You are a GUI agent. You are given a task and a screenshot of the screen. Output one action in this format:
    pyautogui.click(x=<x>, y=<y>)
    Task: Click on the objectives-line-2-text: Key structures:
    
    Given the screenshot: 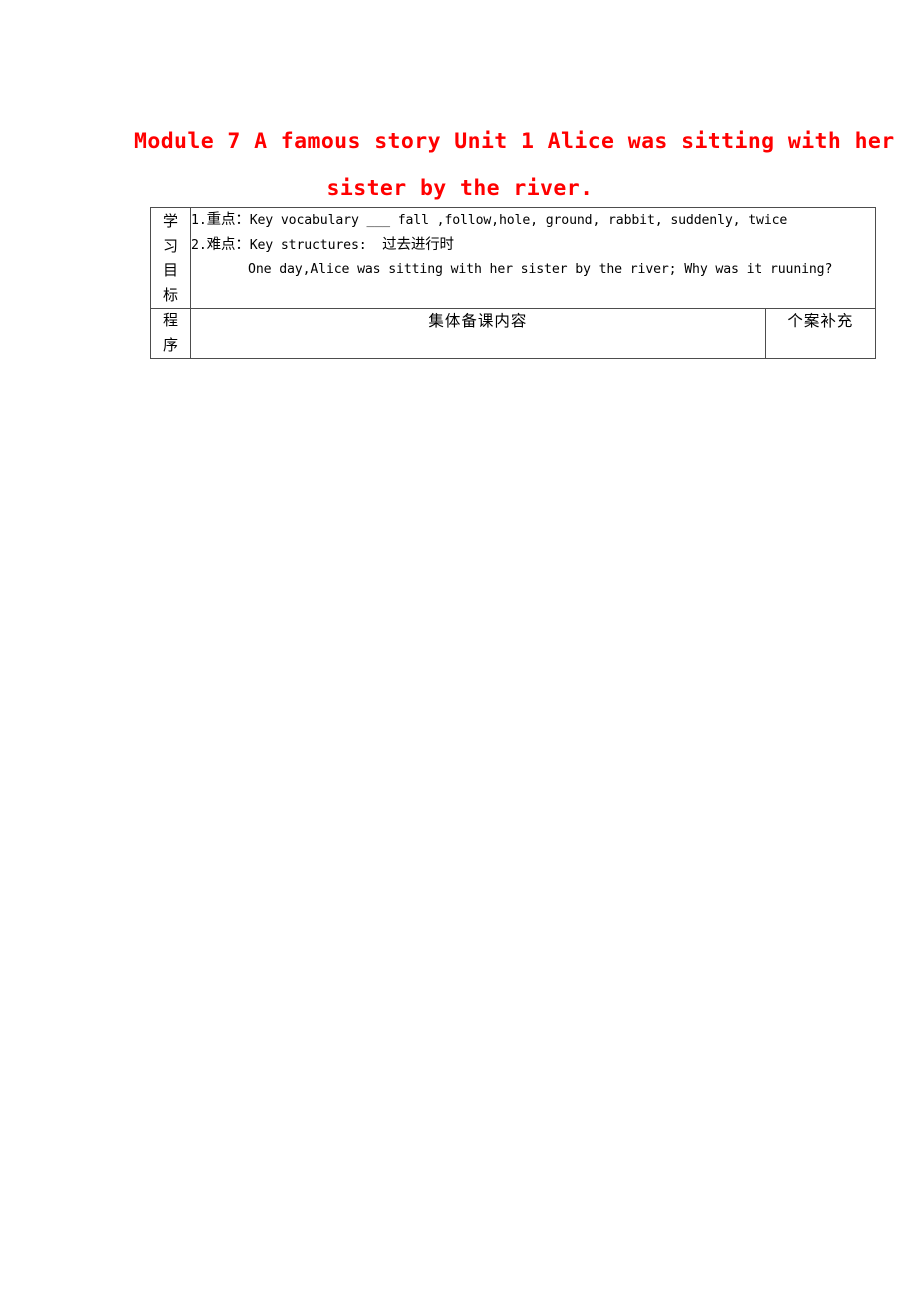 What is the action you would take?
    pyautogui.click(x=316, y=245)
    